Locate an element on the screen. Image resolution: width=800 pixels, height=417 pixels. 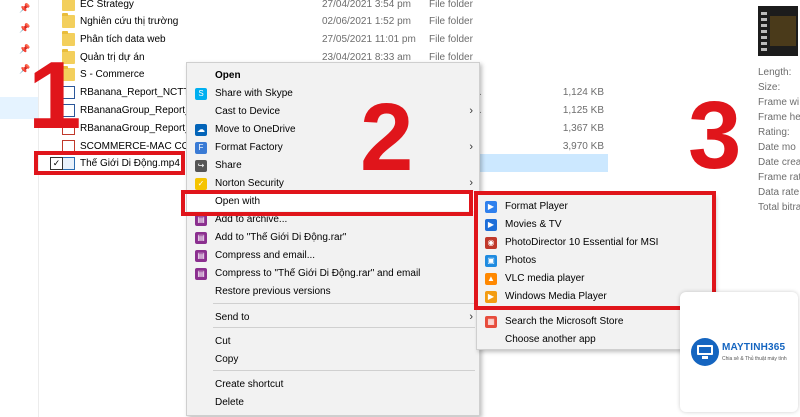
detail-label: Data rate is located at coordinates (779, 192).